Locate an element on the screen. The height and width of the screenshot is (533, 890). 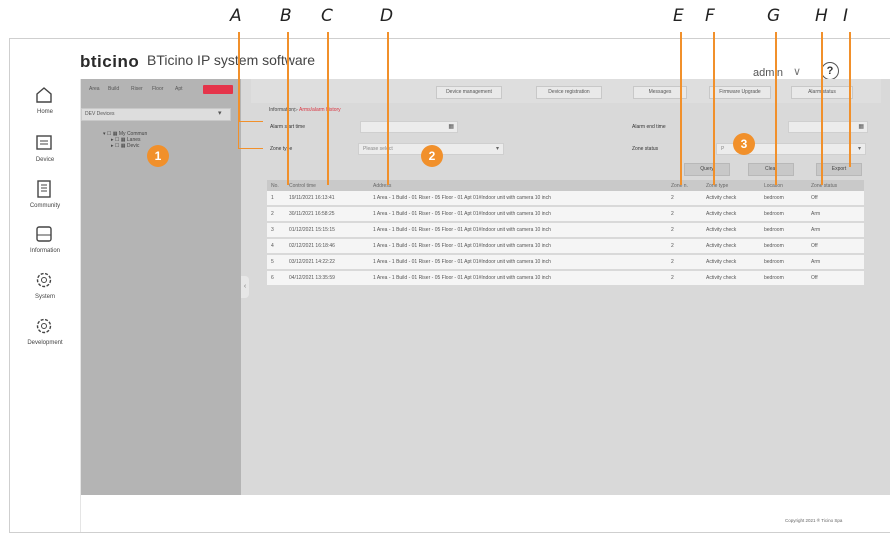
leader-line-f is located at coordinates (714, 108).